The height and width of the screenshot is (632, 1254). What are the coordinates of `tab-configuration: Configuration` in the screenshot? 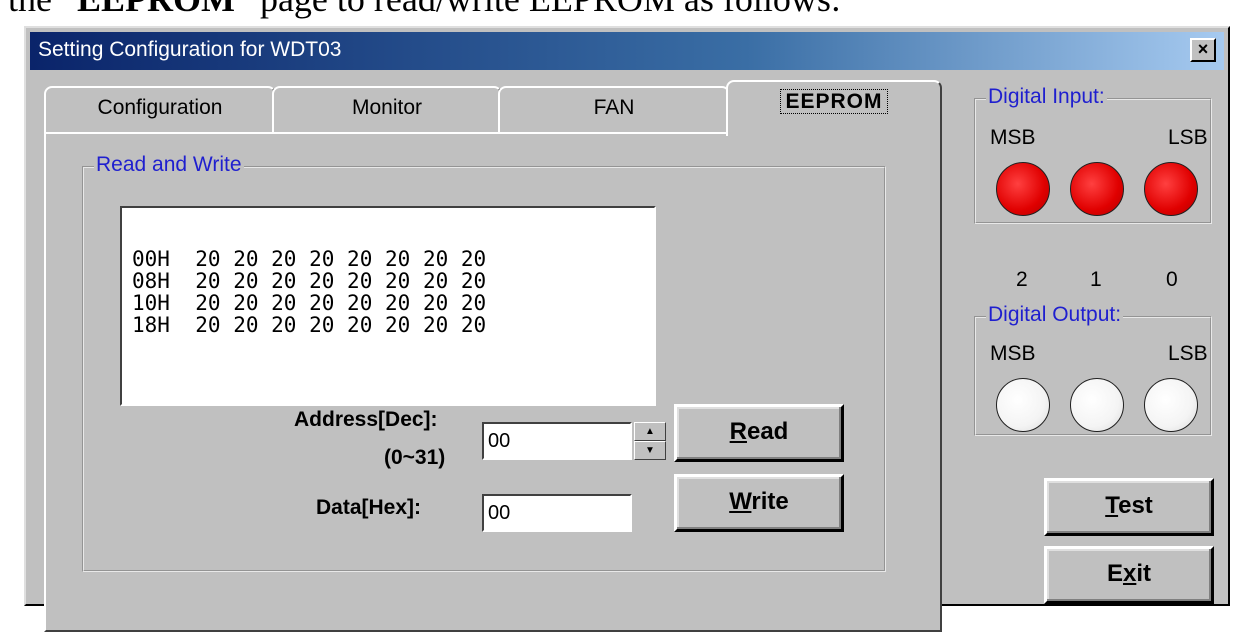 It's located at (160, 110).